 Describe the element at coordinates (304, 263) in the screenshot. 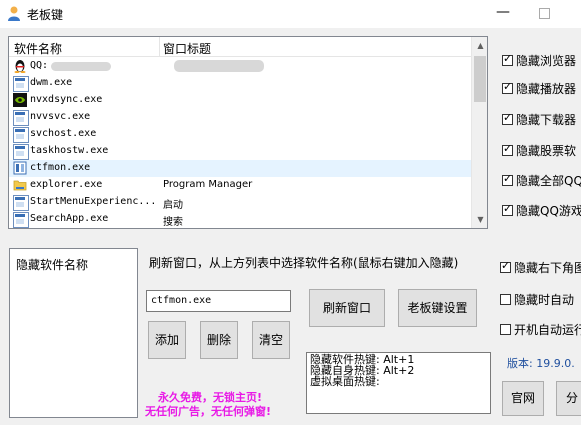

I see `refresh-hint: 刷新窗口，从上方列表中选择软件名称(鼠标右键加入隐藏)` at that location.